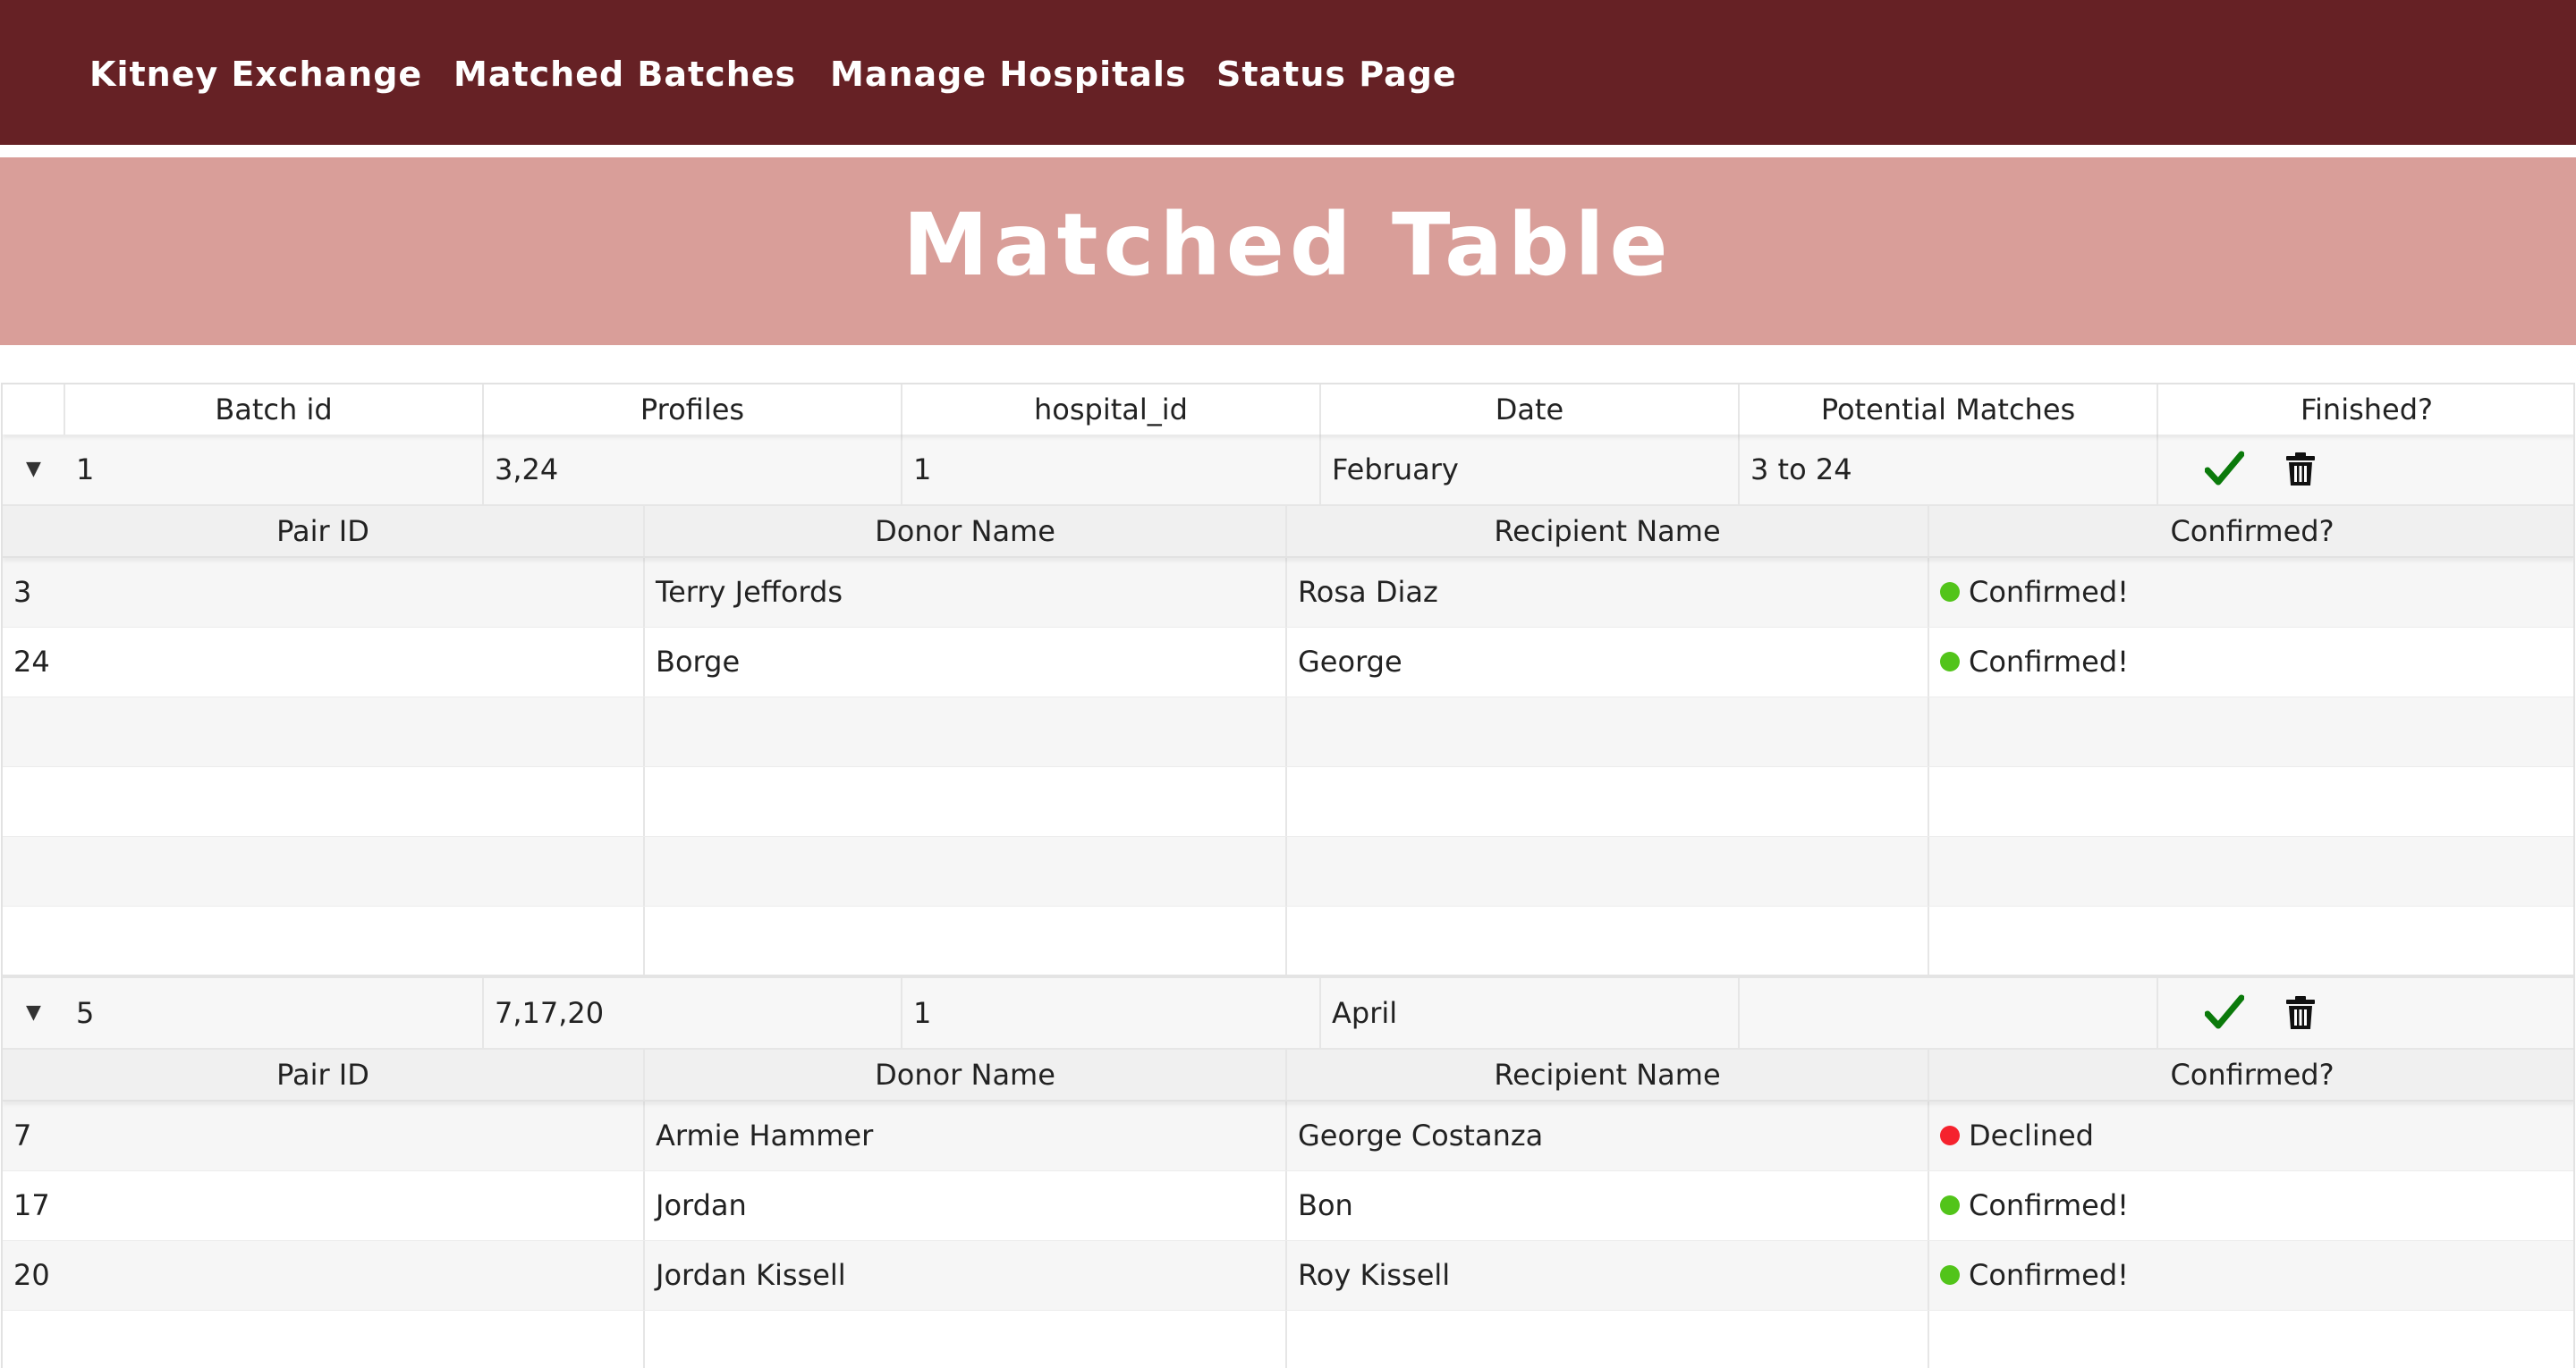 This screenshot has height=1368, width=2576. I want to click on page-title: Matched Table, so click(1288, 245).